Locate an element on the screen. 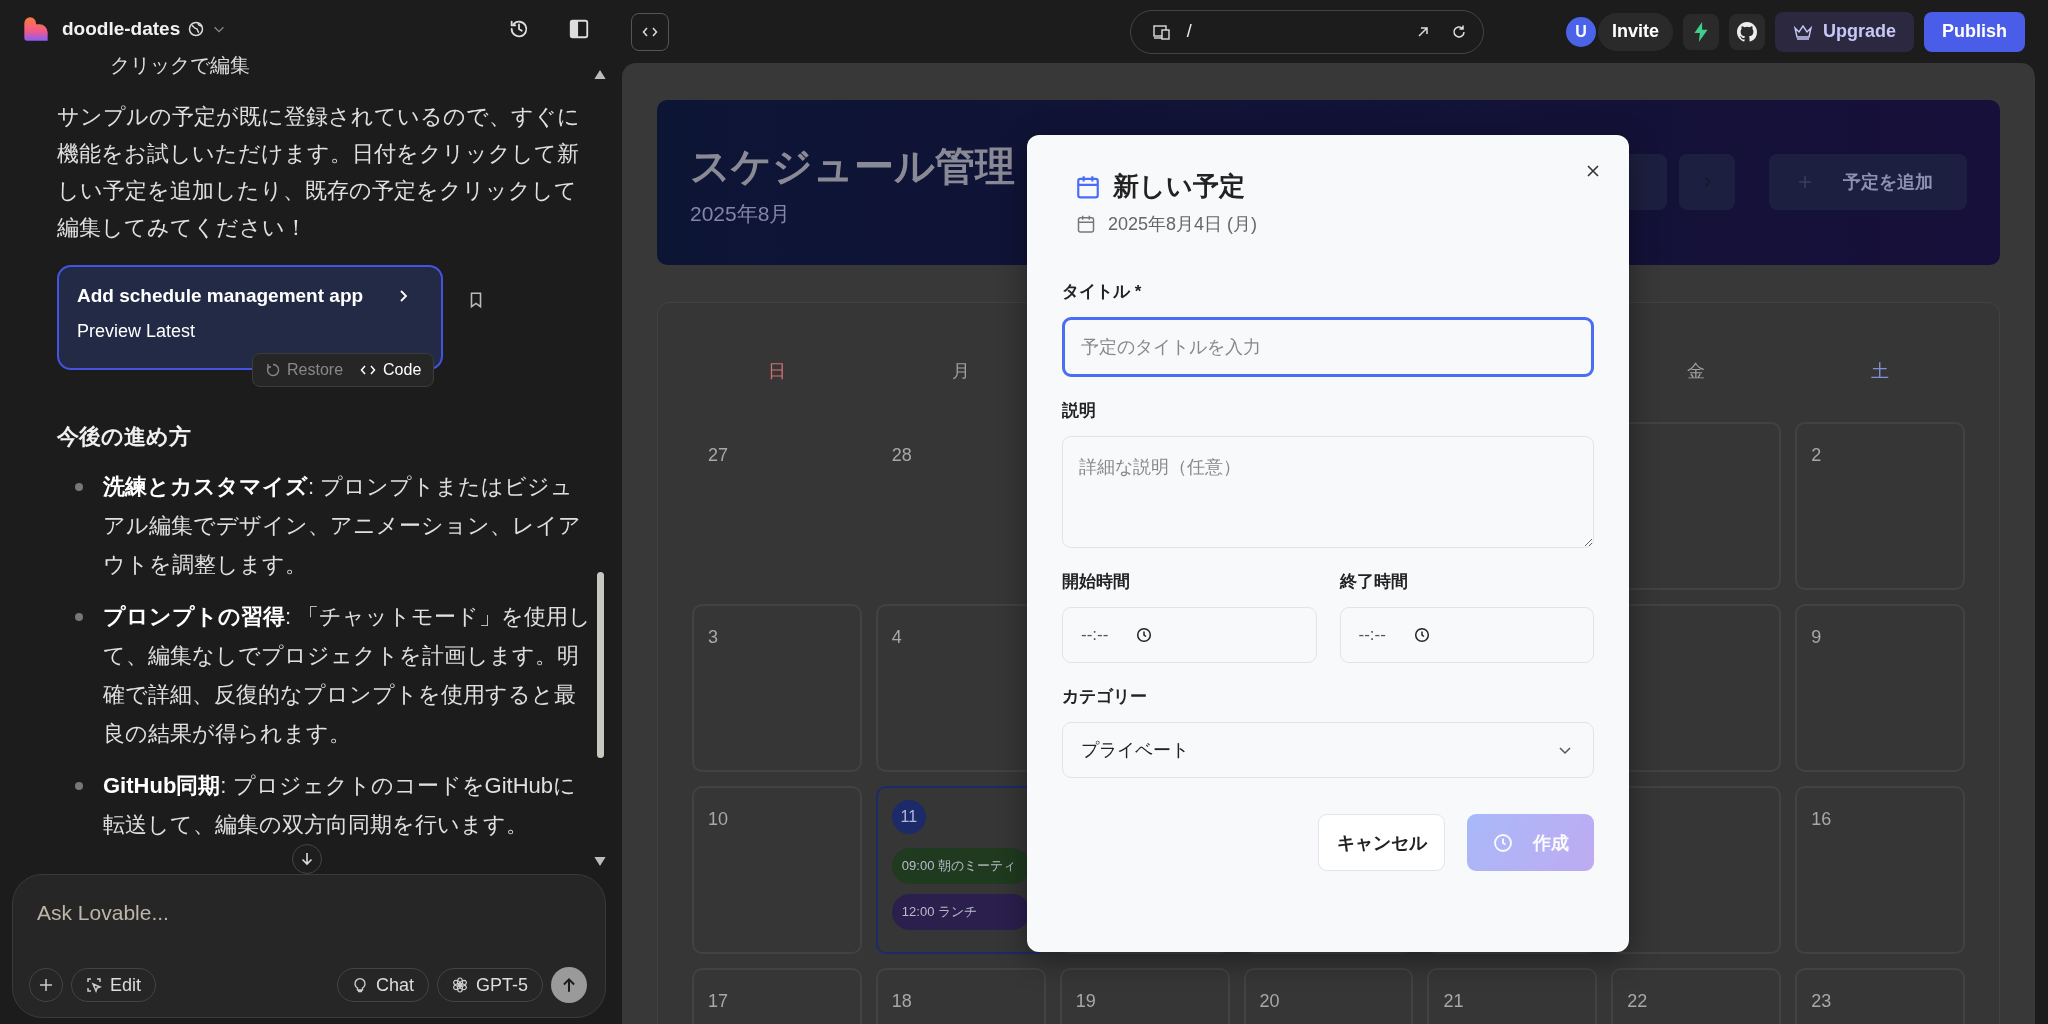 Image resolution: width=2048 pixels, height=1024 pixels. scroll-to-bottom-button is located at coordinates (307, 859).